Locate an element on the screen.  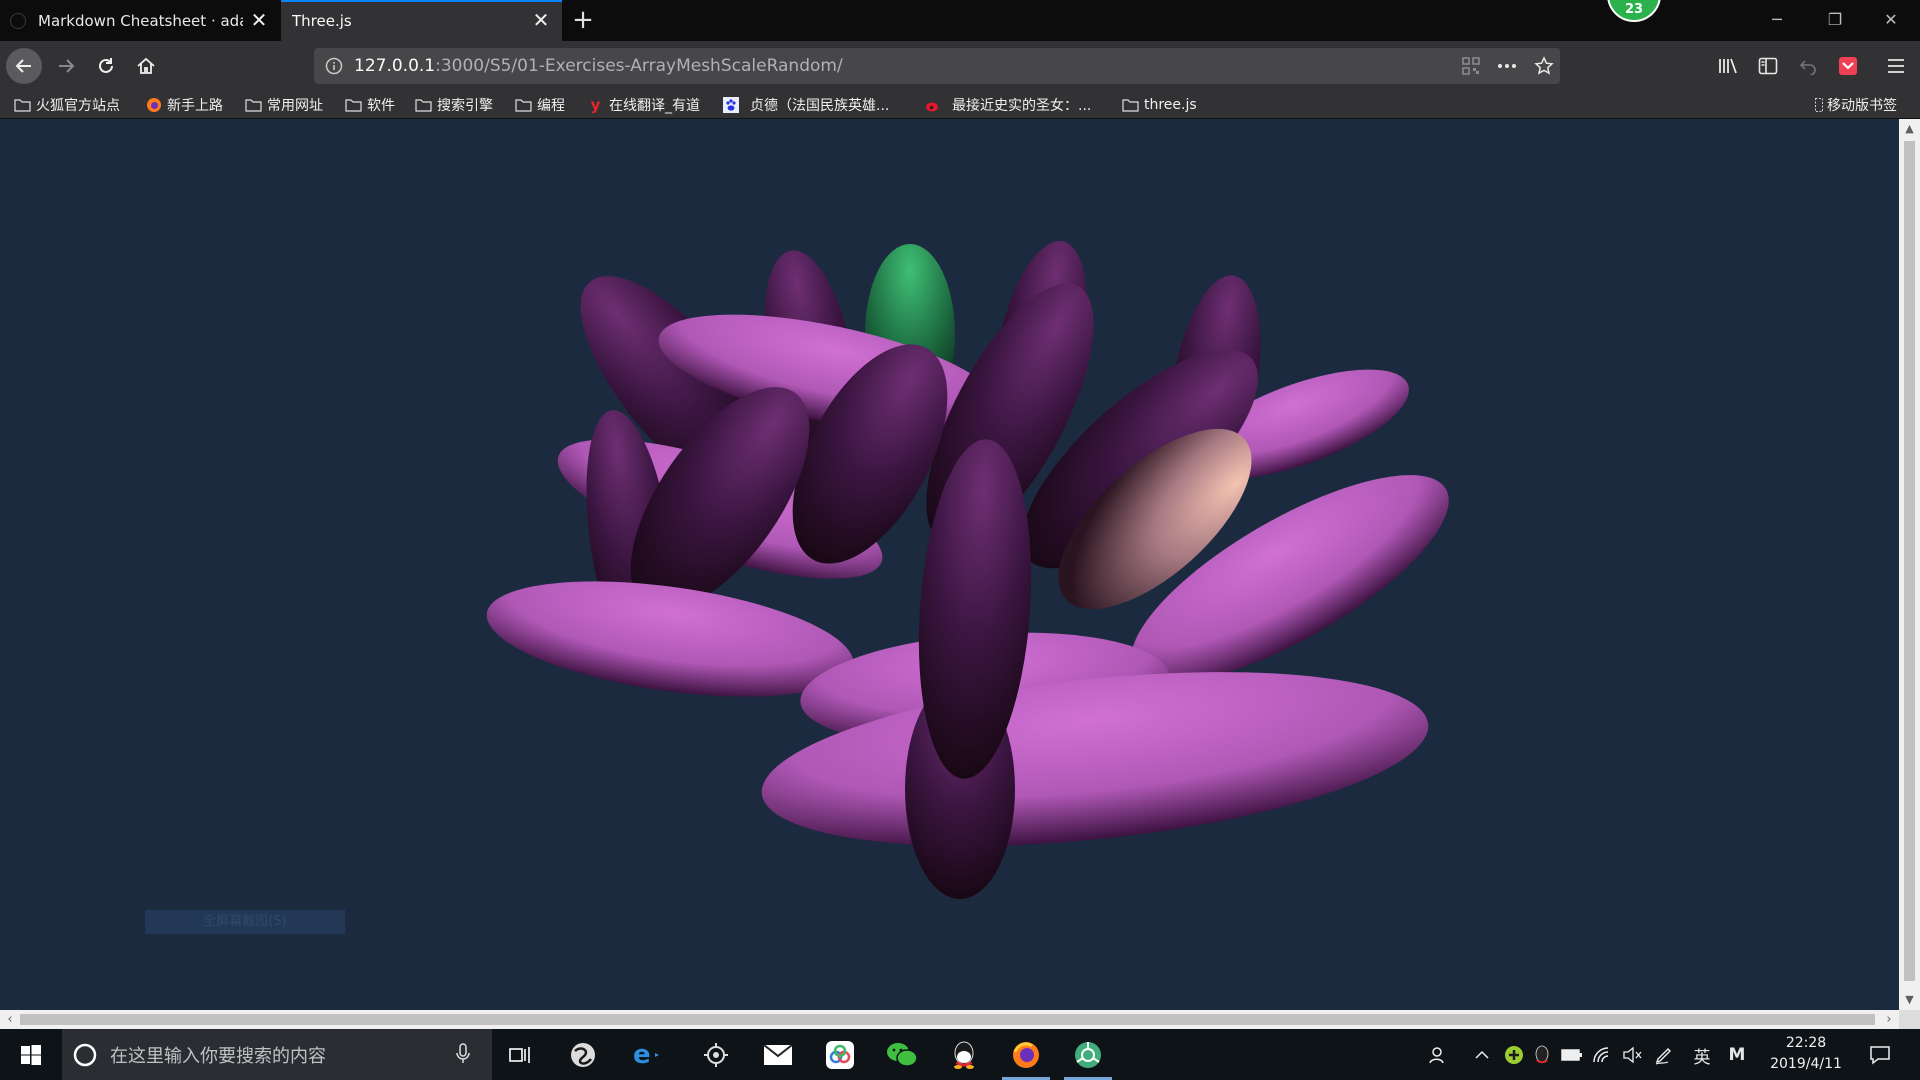
weibo-icon is located at coordinates (932, 105).